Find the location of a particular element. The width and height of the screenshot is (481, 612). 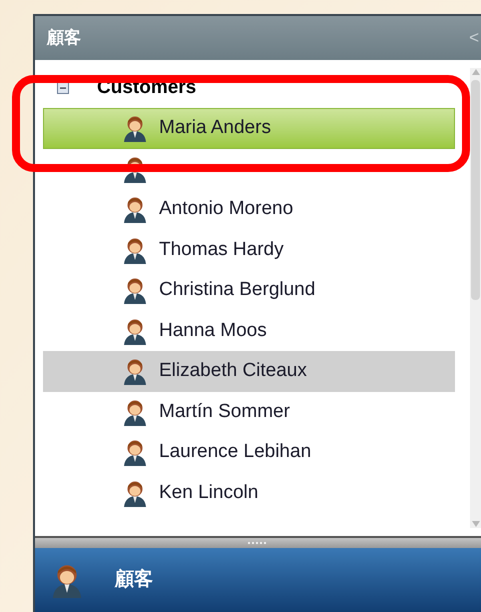

scrollbar-thumb is located at coordinates (475, 190).